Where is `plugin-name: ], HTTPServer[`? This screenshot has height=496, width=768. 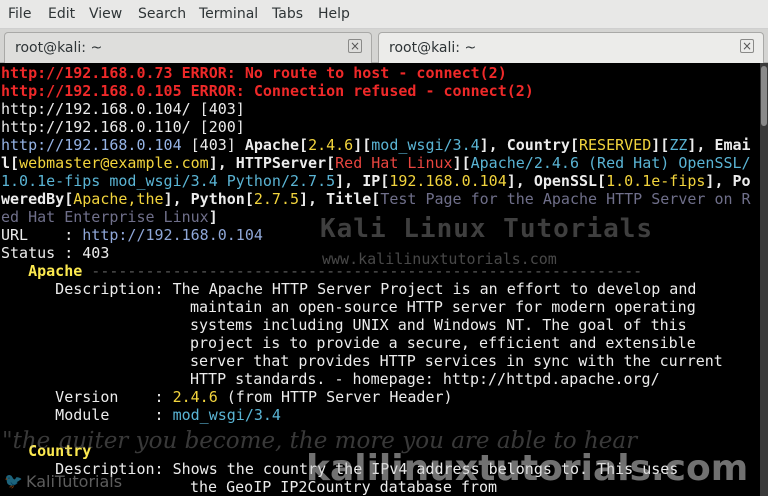
plugin-name: ], HTTPServer[ is located at coordinates (272, 163).